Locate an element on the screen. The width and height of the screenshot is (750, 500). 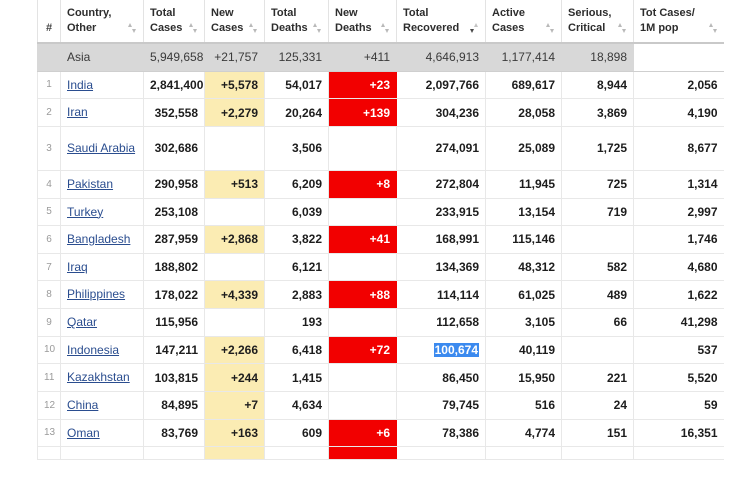
summary-cell-total-cases: 5,949,658 is located at coordinates (174, 57).